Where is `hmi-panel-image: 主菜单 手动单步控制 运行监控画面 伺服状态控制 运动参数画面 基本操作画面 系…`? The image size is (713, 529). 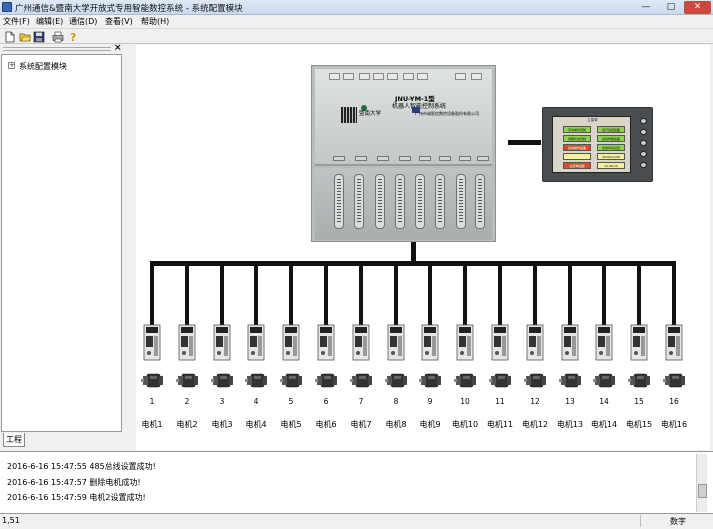 hmi-panel-image: 主菜单 手动单步控制 运行监控画面 伺服状态控制 运动参数画面 基本操作画面 系… is located at coordinates (597, 144).